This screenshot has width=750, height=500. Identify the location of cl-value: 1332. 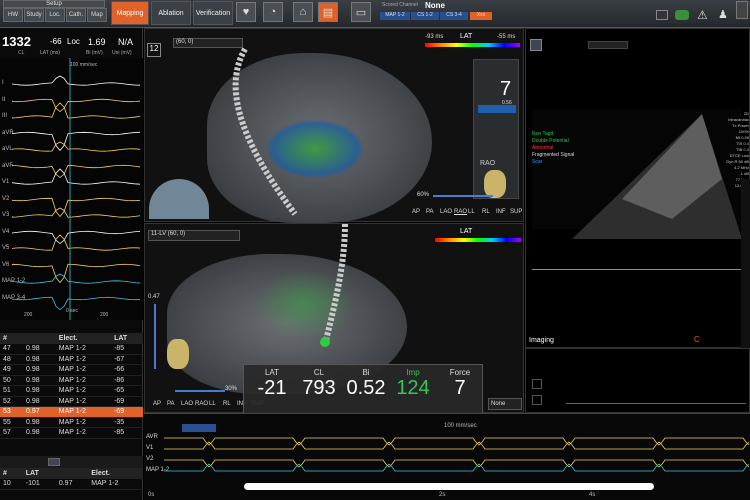
(16, 41).